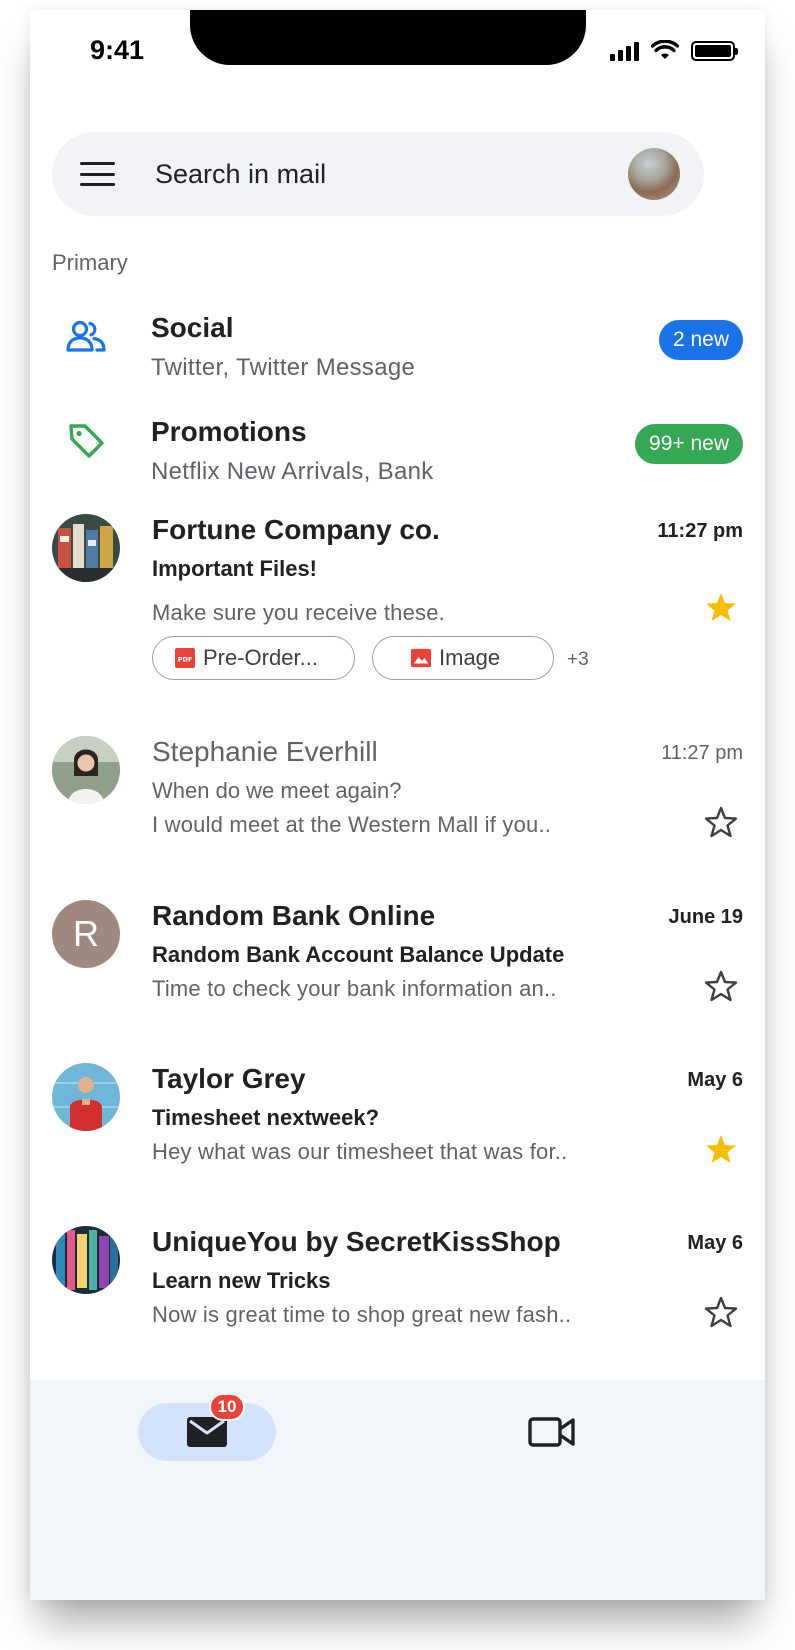 Image resolution: width=795 pixels, height=1650 pixels. I want to click on people-icon, so click(86, 336).